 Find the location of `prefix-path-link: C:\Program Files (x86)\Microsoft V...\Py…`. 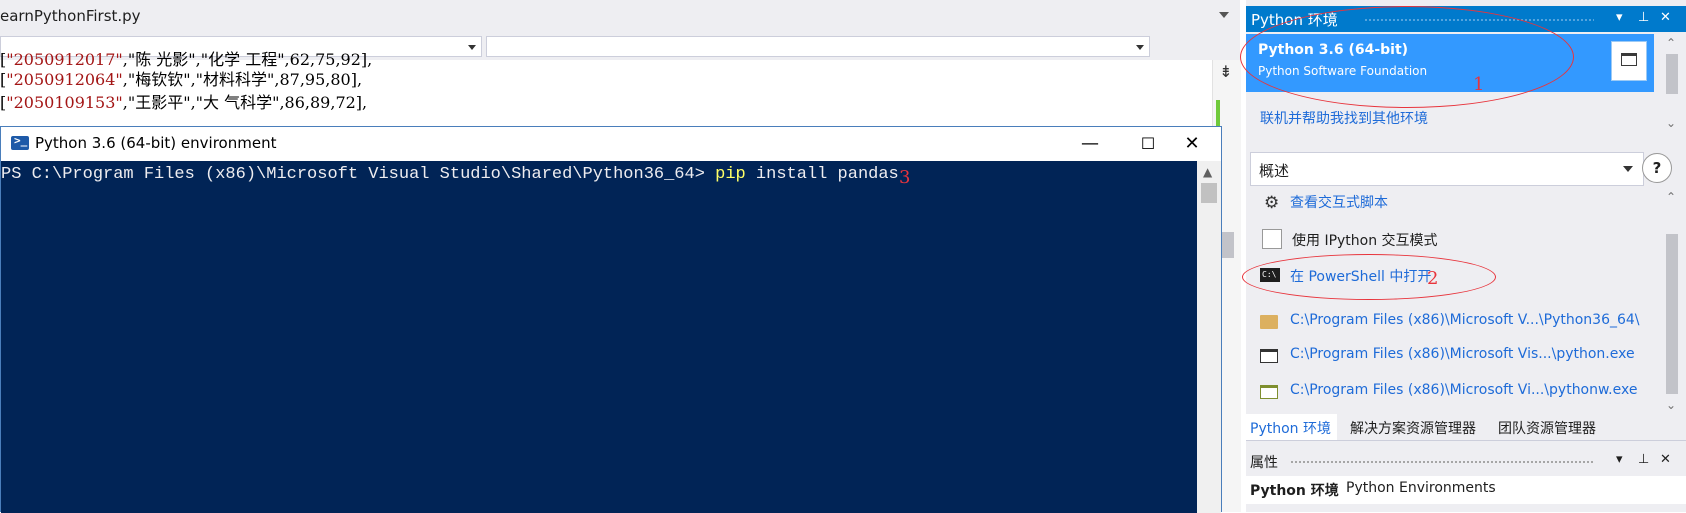

prefix-path-link: C:\Program Files (x86)\Microsoft V...\Py… is located at coordinates (1465, 320).